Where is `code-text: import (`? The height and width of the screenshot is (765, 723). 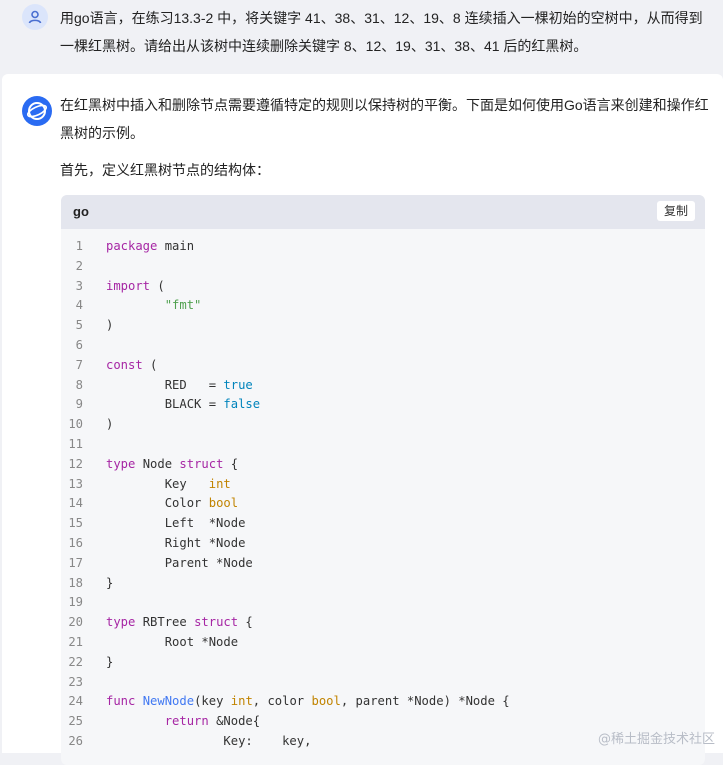 code-text: import ( is located at coordinates (135, 287).